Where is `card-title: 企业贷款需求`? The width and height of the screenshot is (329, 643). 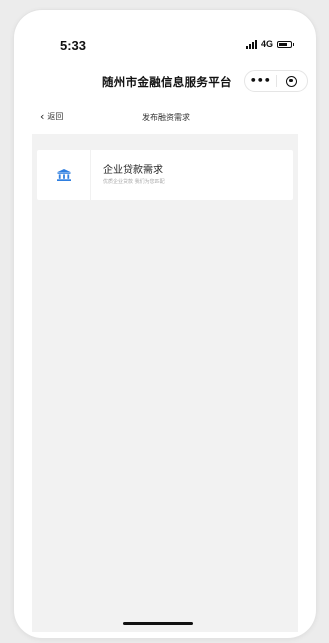 card-title: 企业贷款需求 is located at coordinates (133, 170).